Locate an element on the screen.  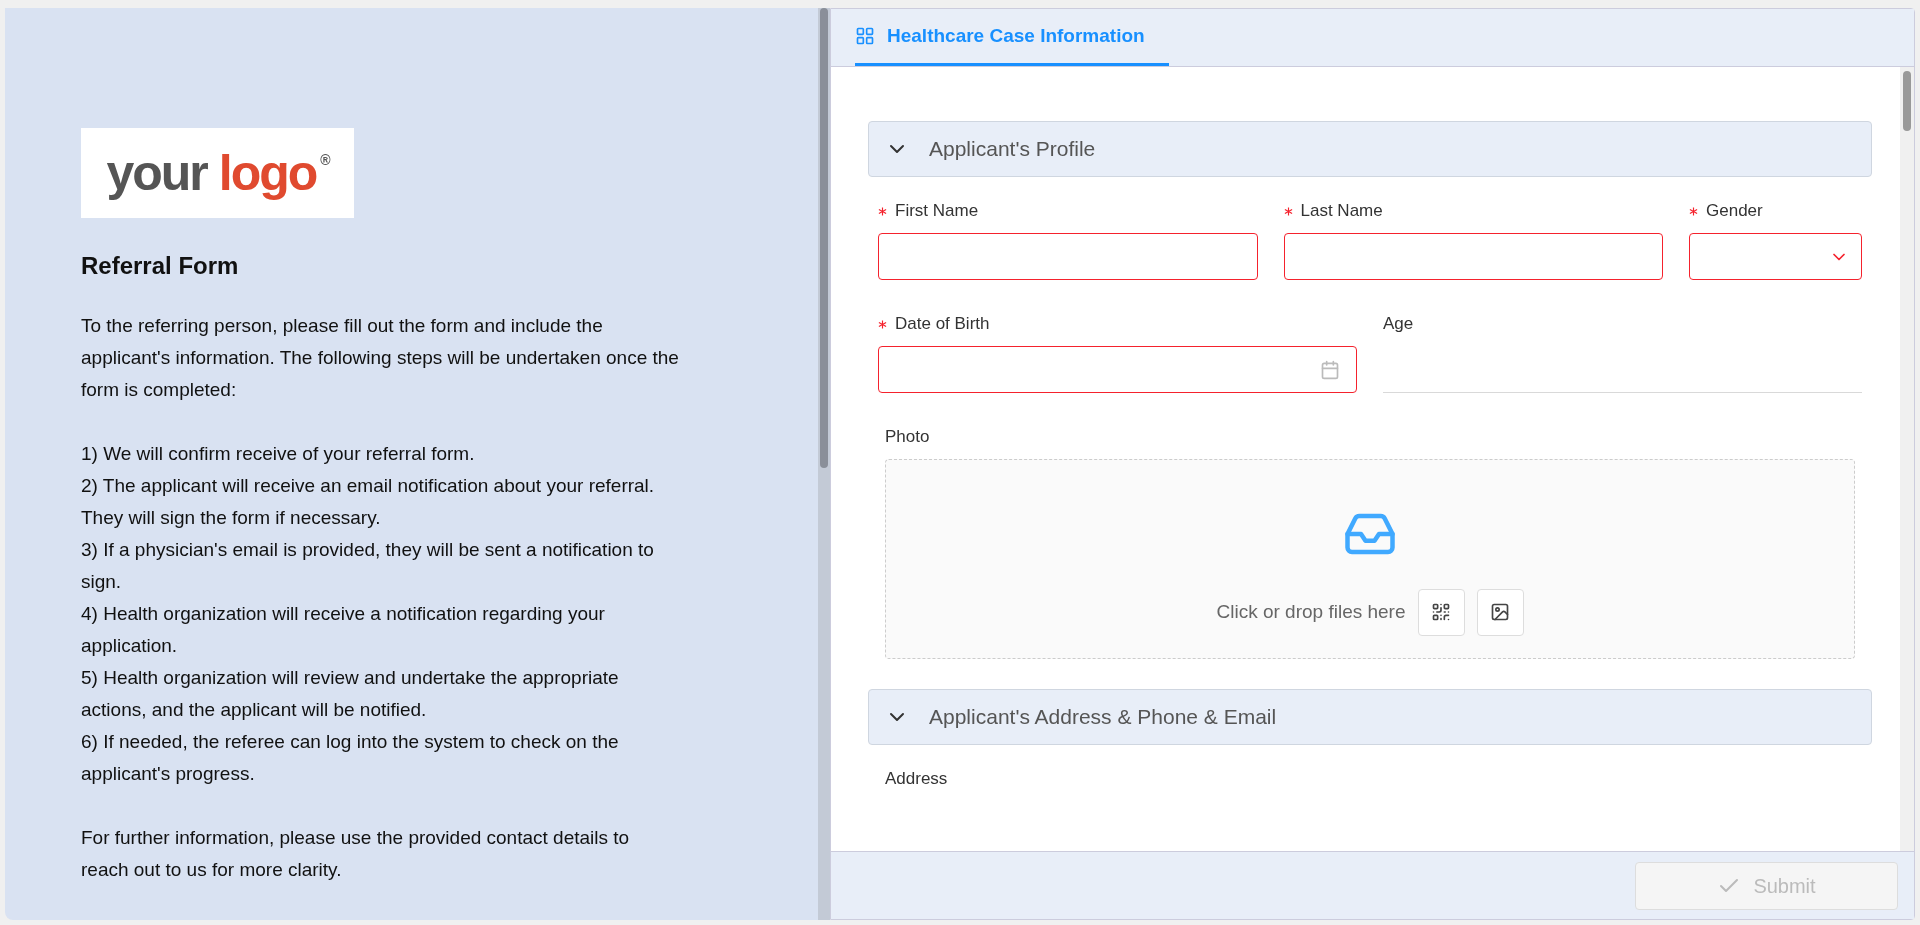
step-text: 6) If needed, the referee can log into the system to check on the applicant's progress. is located at coordinates (350, 758).